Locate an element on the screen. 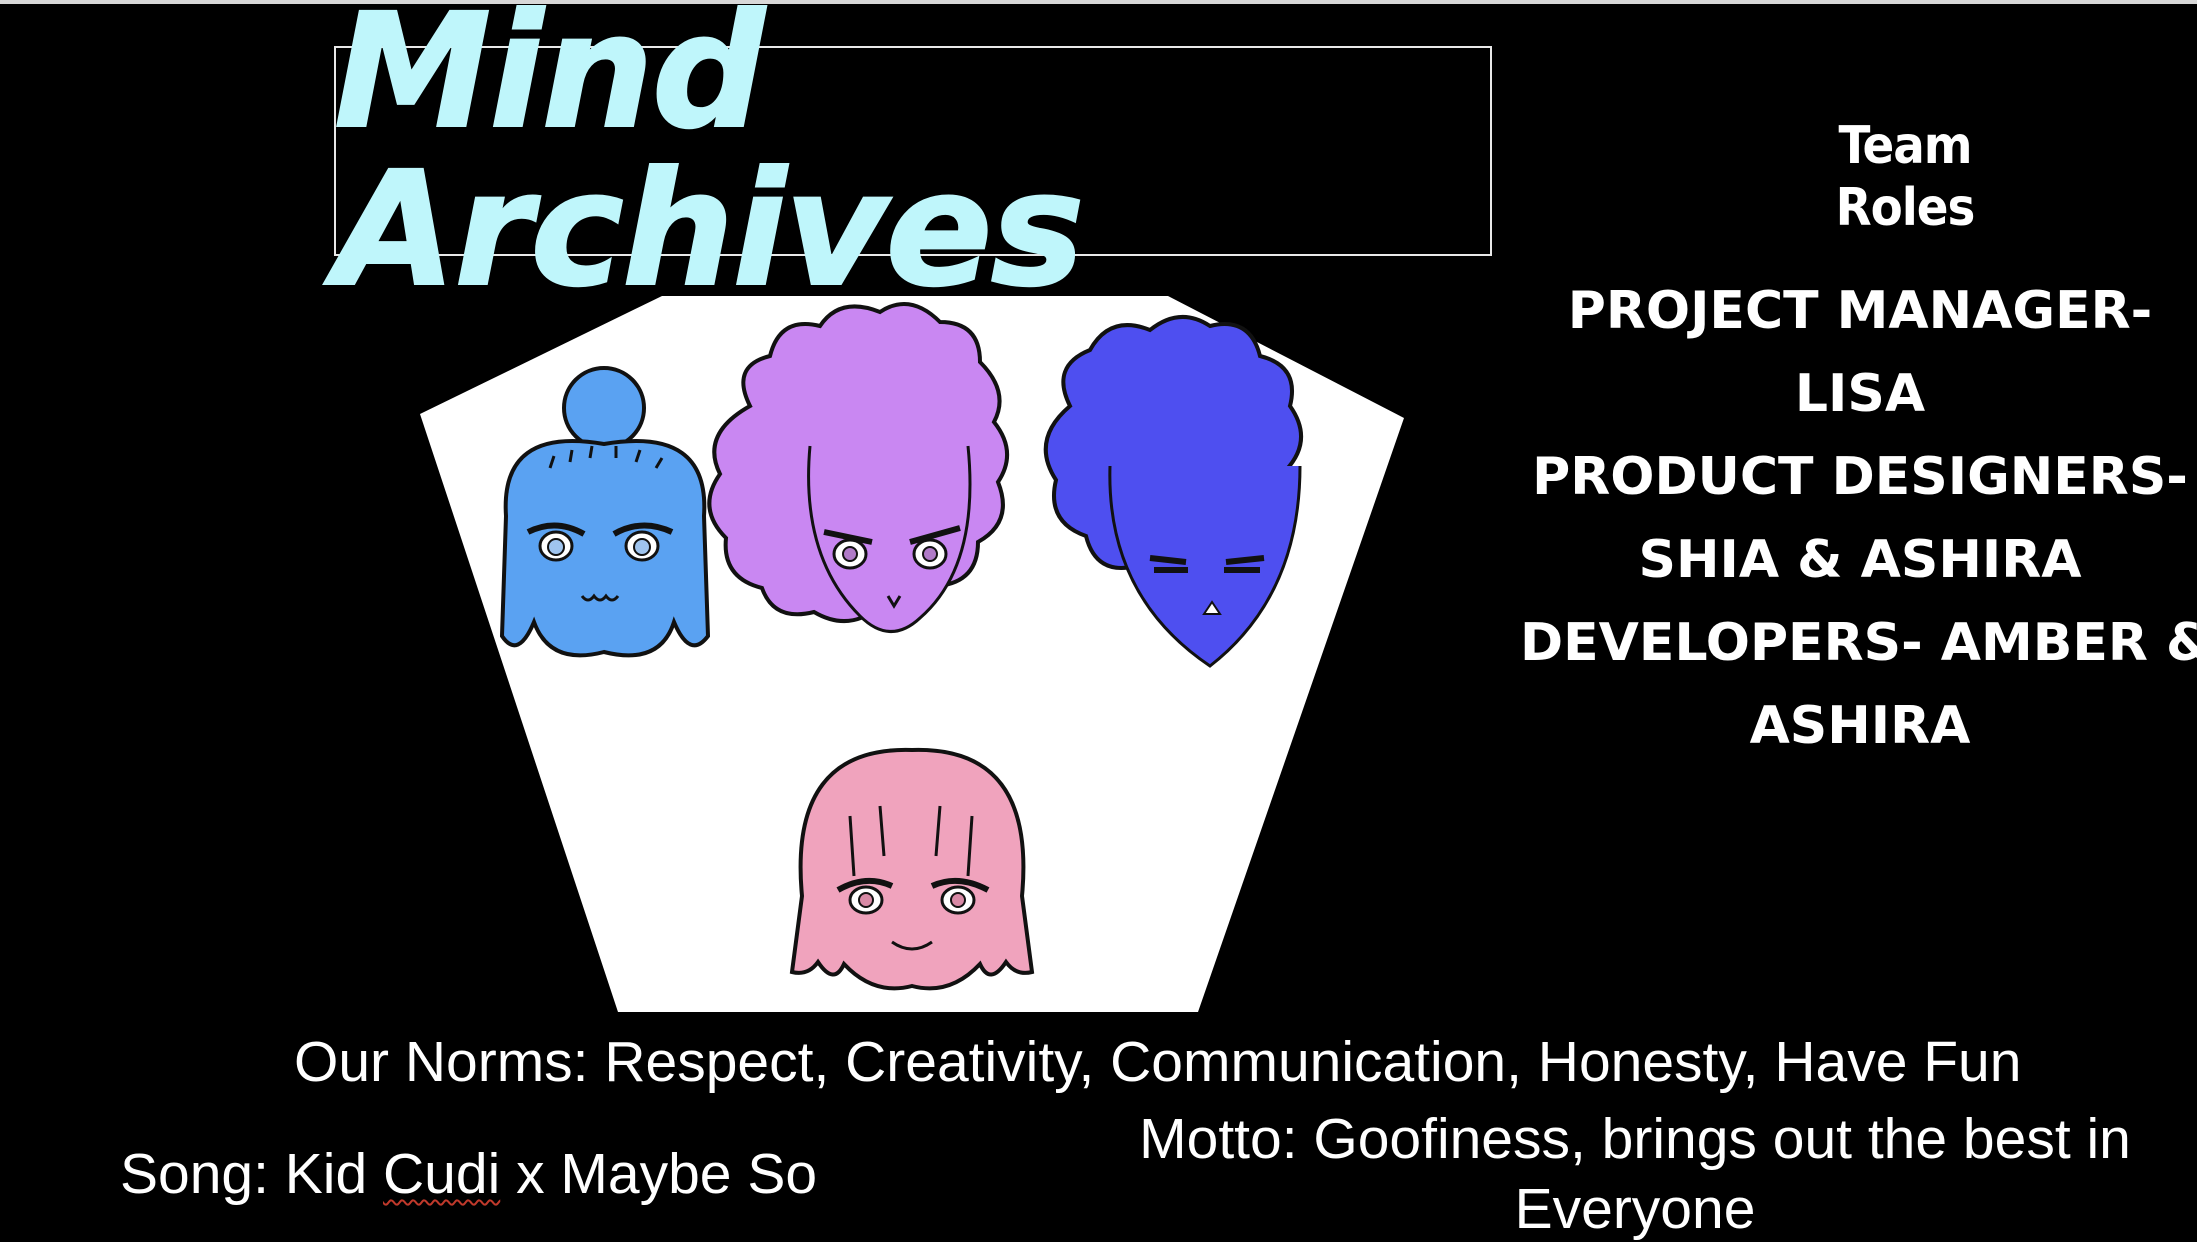 Image resolution: width=2197 pixels, height=1242 pixels. song-prefix: Song: Kid is located at coordinates (252, 1174).